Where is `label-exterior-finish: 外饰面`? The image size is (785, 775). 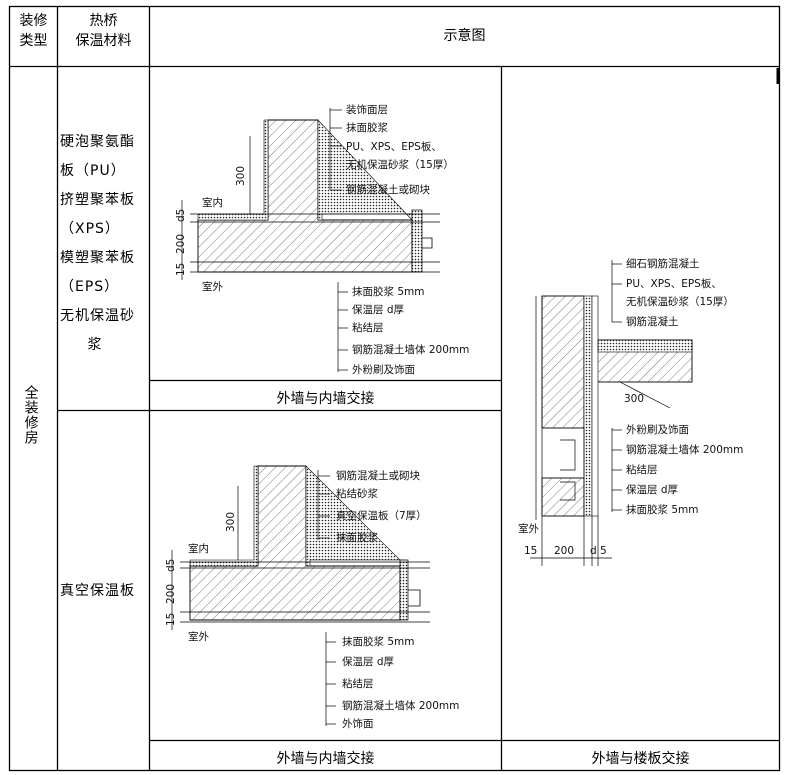
label-exterior-finish: 外饰面 is located at coordinates (358, 723).